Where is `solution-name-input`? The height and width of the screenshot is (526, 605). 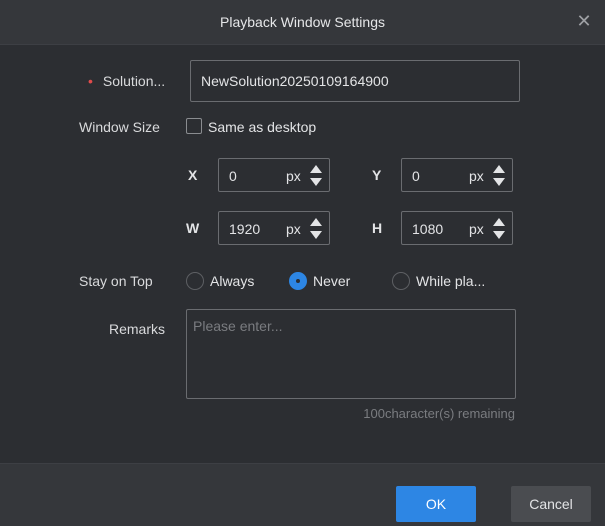 solution-name-input is located at coordinates (355, 81).